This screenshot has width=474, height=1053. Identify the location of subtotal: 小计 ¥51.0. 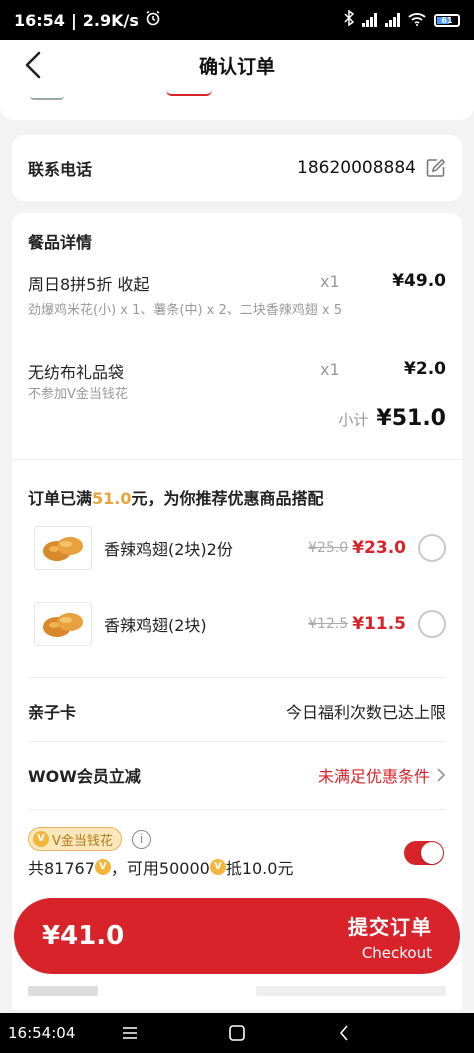
(392, 418).